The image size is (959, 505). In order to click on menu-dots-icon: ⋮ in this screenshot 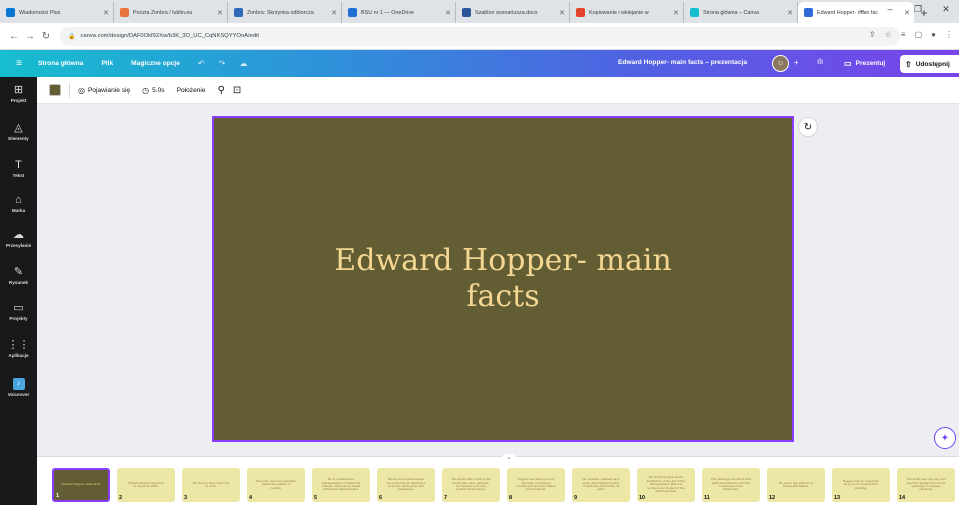, I will do `click(949, 34)`.